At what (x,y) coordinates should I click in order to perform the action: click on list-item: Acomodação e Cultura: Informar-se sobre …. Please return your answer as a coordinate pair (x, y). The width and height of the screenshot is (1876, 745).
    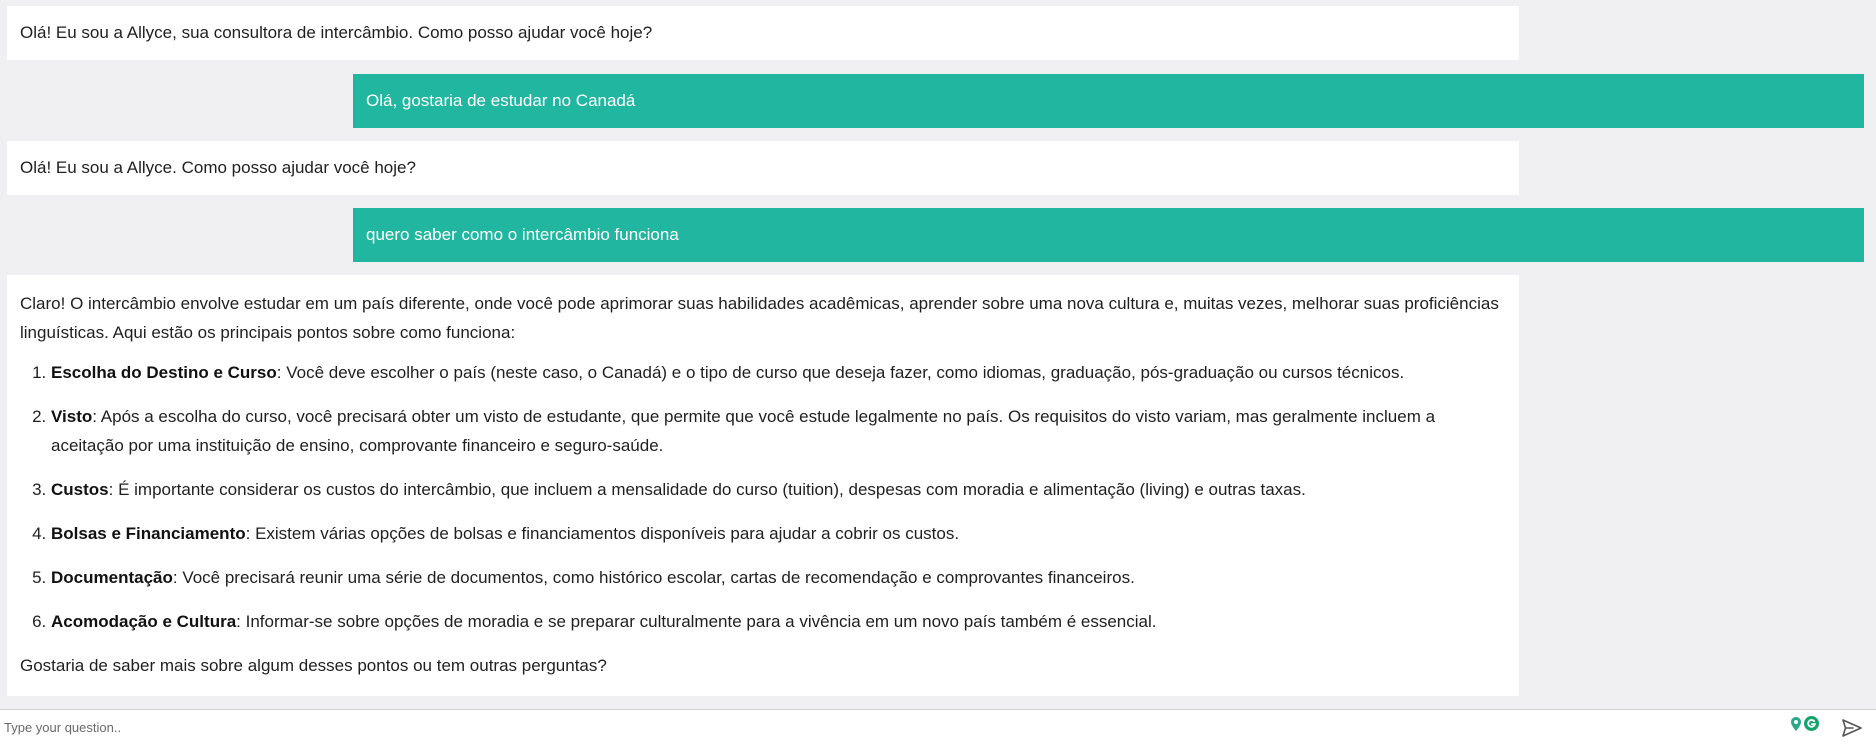
    Looking at the image, I should click on (778, 621).